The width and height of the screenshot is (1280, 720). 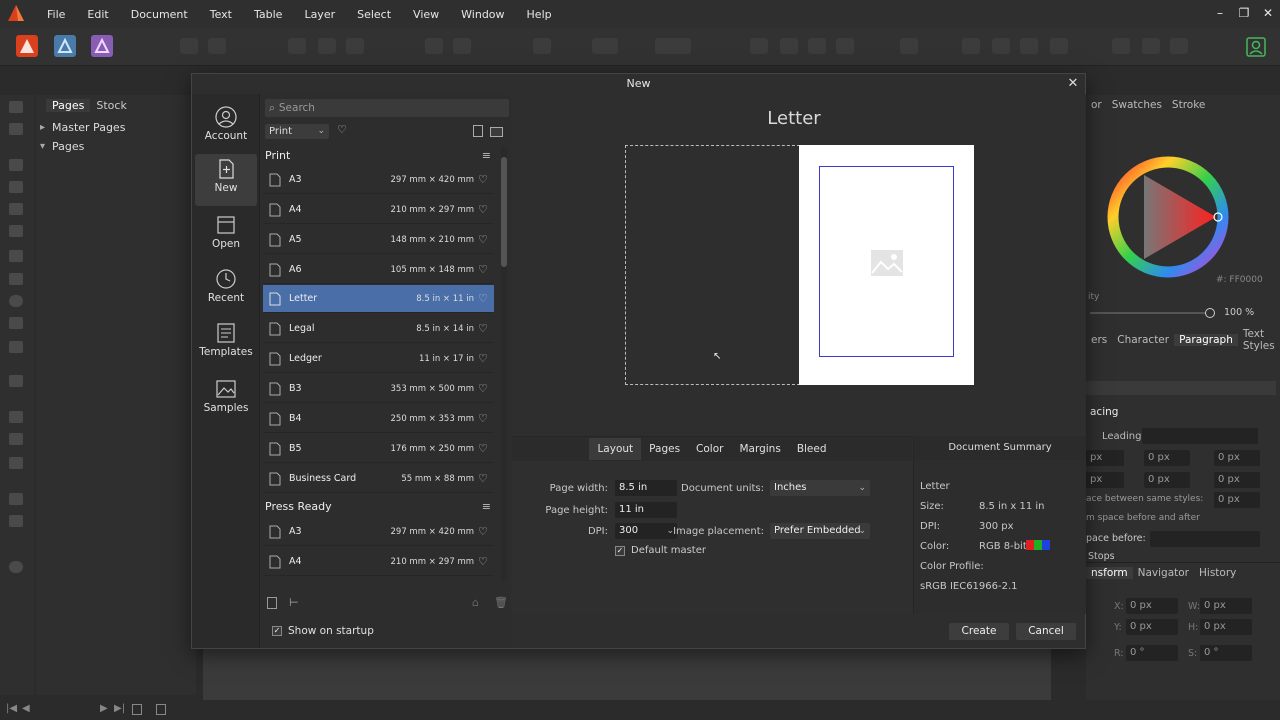 What do you see at coordinates (226, 399) in the screenshot?
I see `nav-samples: Samples` at bounding box center [226, 399].